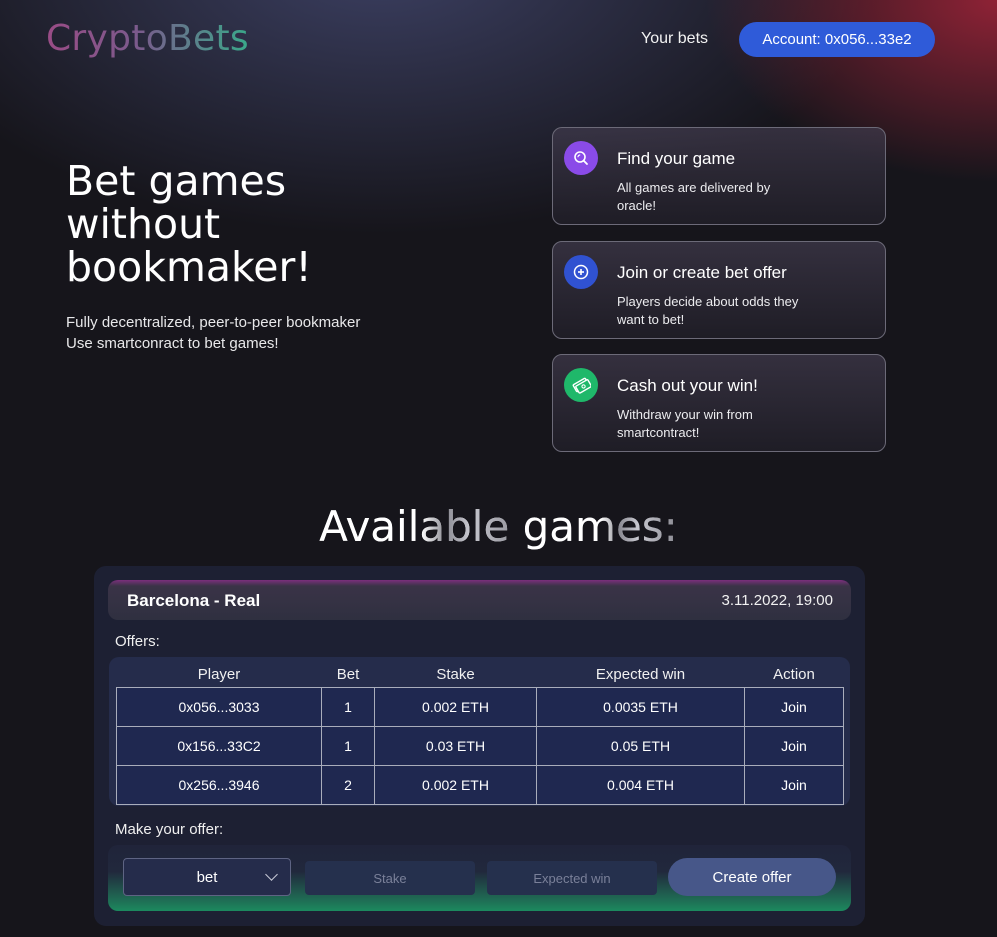  I want to click on table-header-row: Player Bet Stake Expected win Action, so click(480, 674).